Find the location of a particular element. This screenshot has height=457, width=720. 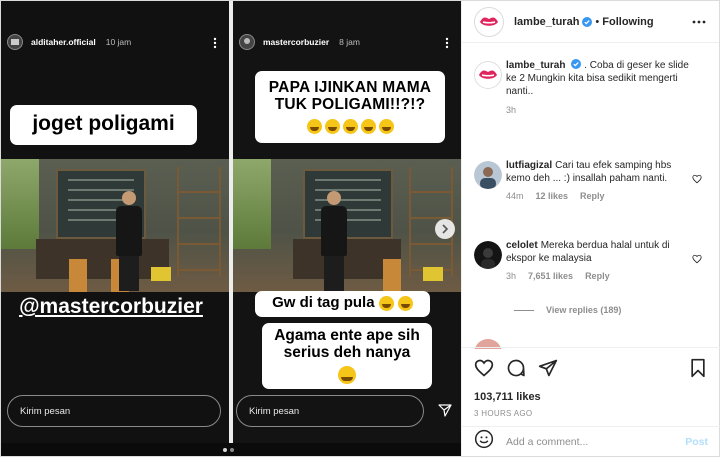

emoji-row is located at coordinates (350, 126).